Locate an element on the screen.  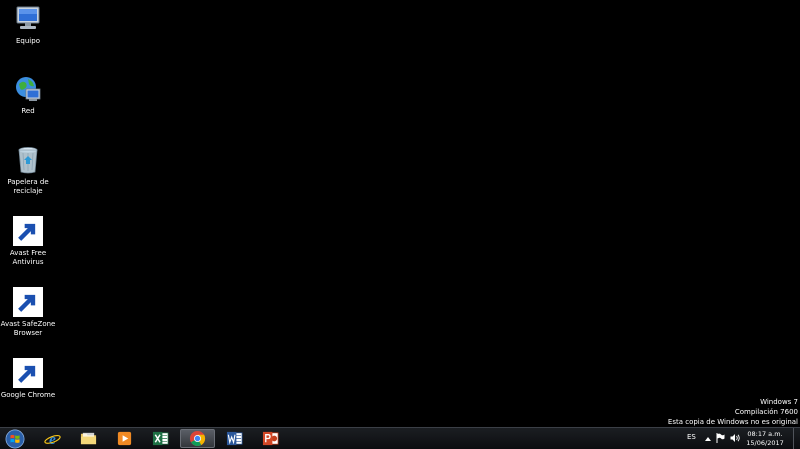
taskbar-powerpoint is located at coordinates (270, 438).